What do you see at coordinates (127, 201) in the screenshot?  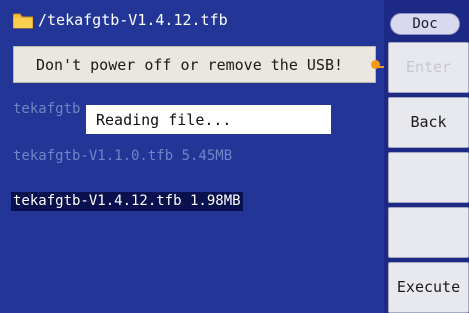 I see `file-list-item-selected: tekafgtb-V1.4.12.tfb 1.98MB` at bounding box center [127, 201].